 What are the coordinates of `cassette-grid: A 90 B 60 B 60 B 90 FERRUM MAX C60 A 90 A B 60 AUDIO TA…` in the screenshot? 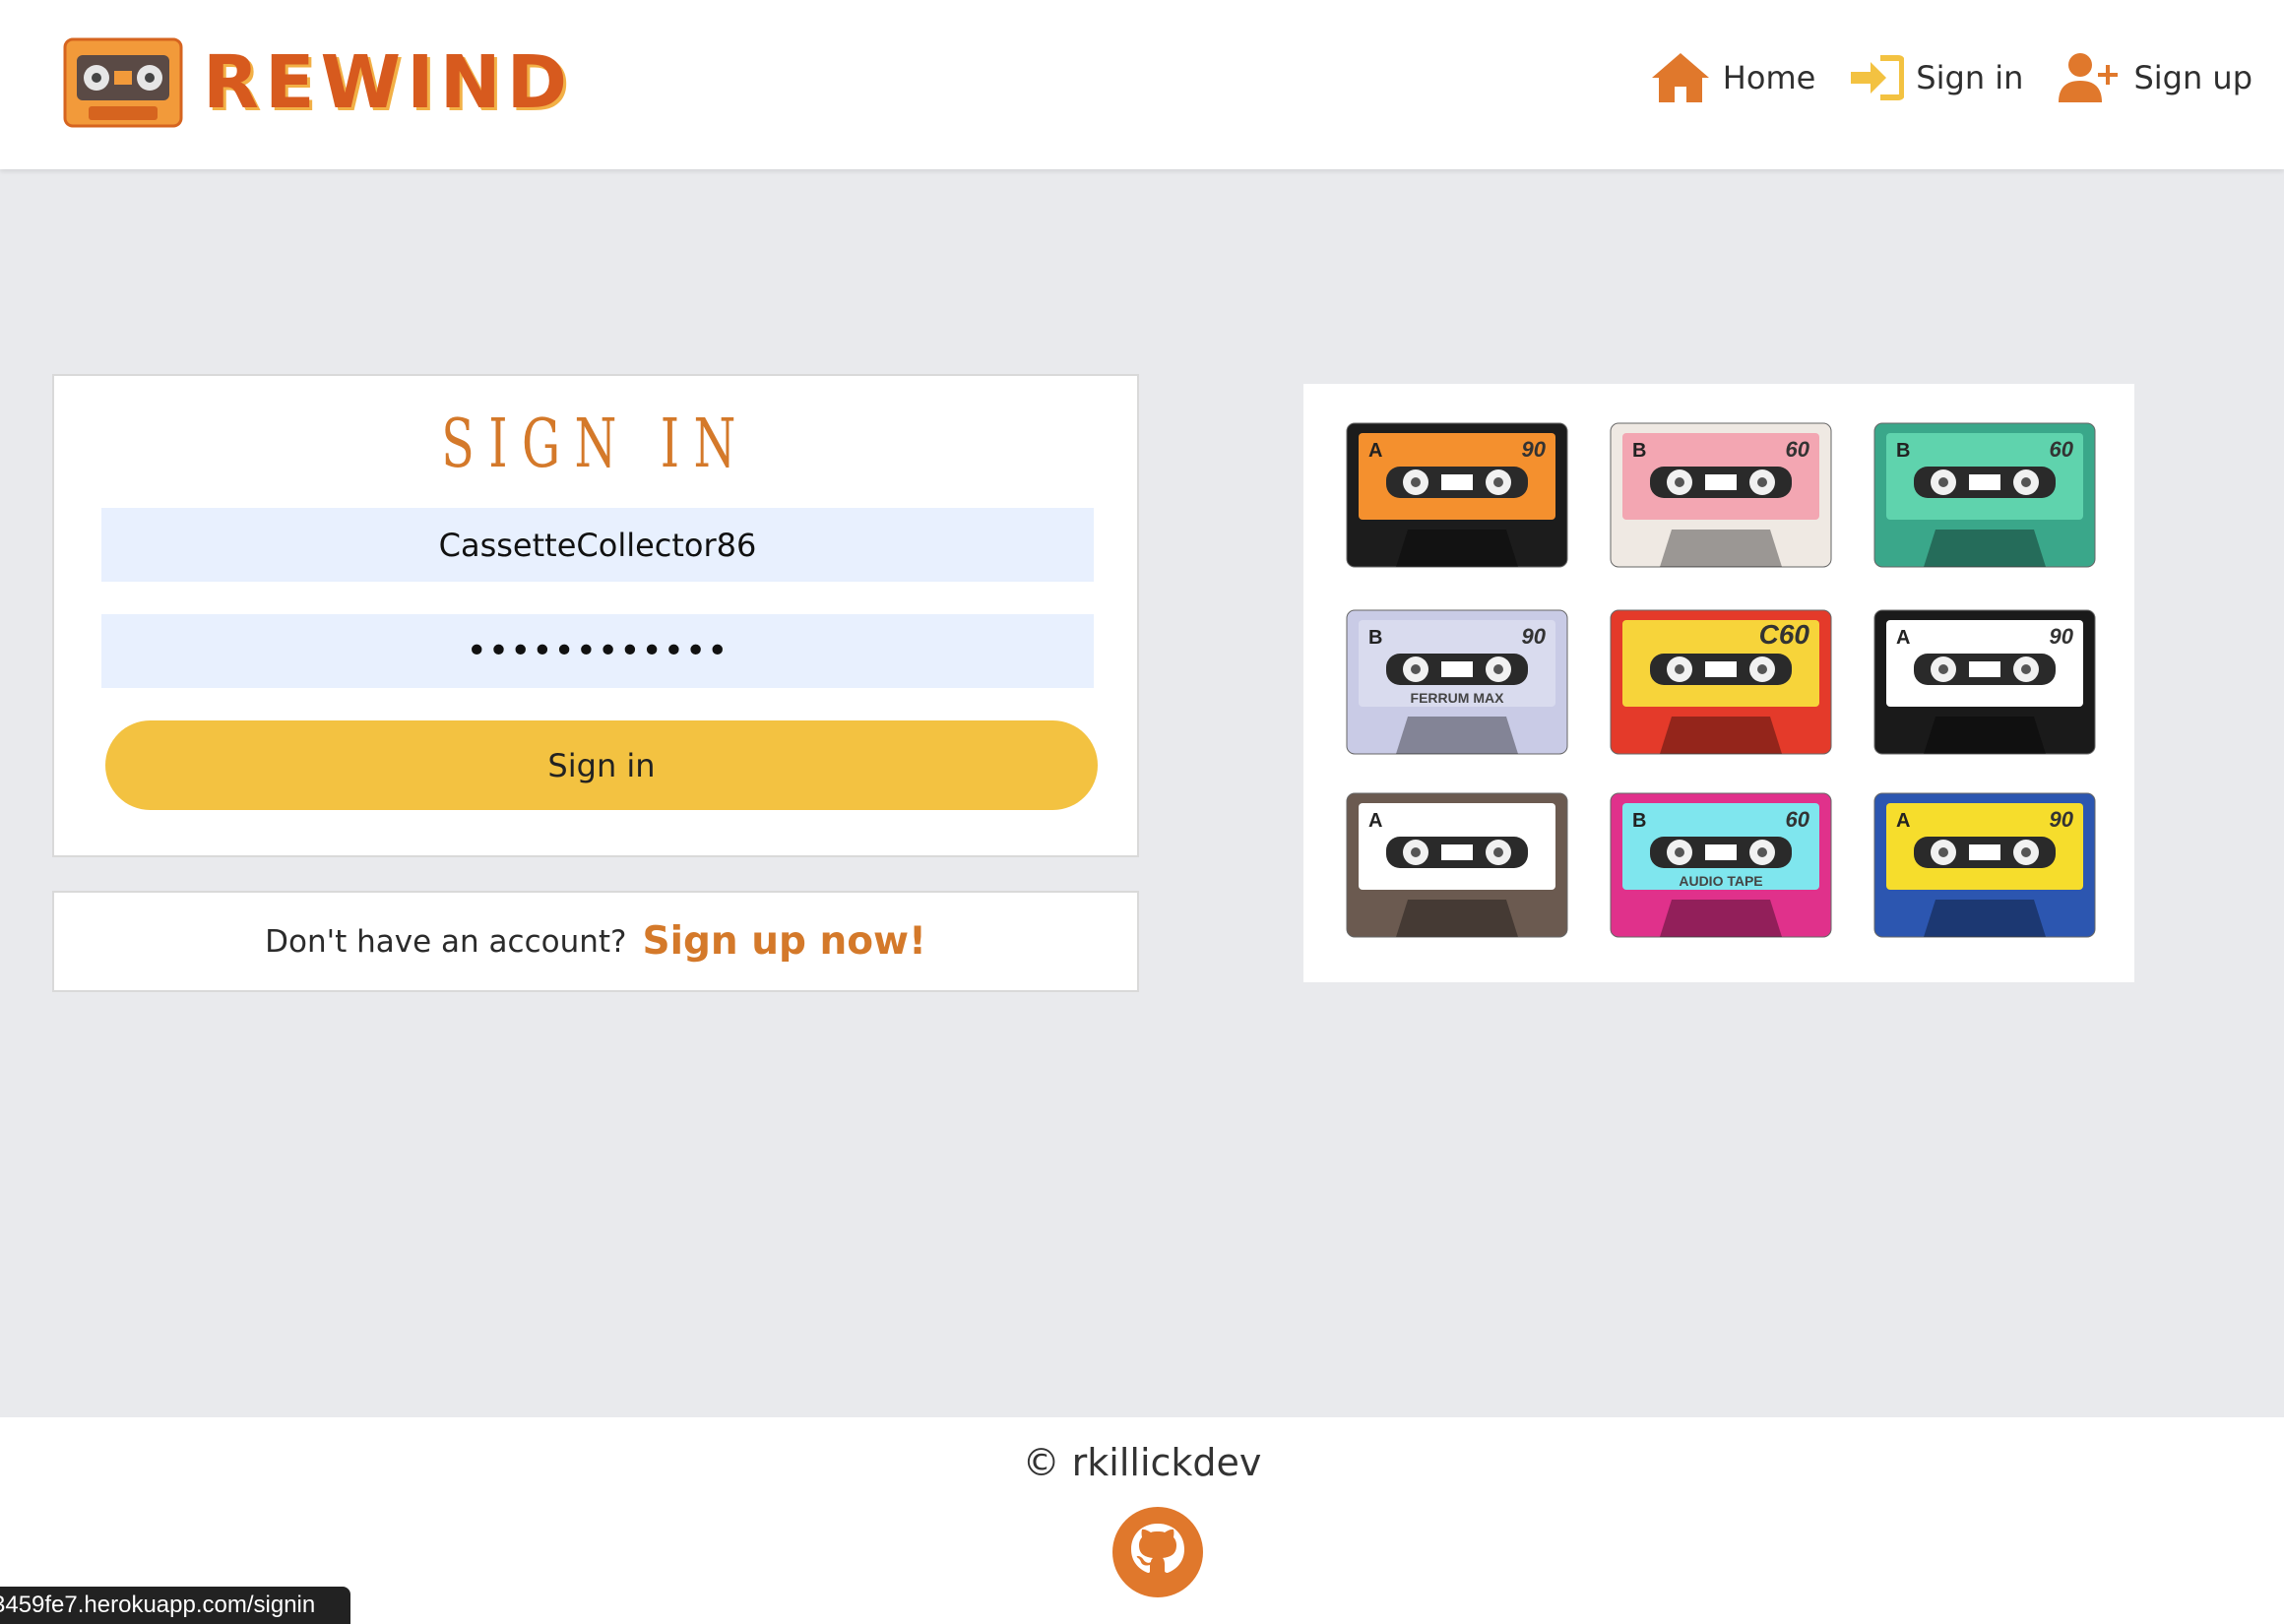 It's located at (1721, 680).